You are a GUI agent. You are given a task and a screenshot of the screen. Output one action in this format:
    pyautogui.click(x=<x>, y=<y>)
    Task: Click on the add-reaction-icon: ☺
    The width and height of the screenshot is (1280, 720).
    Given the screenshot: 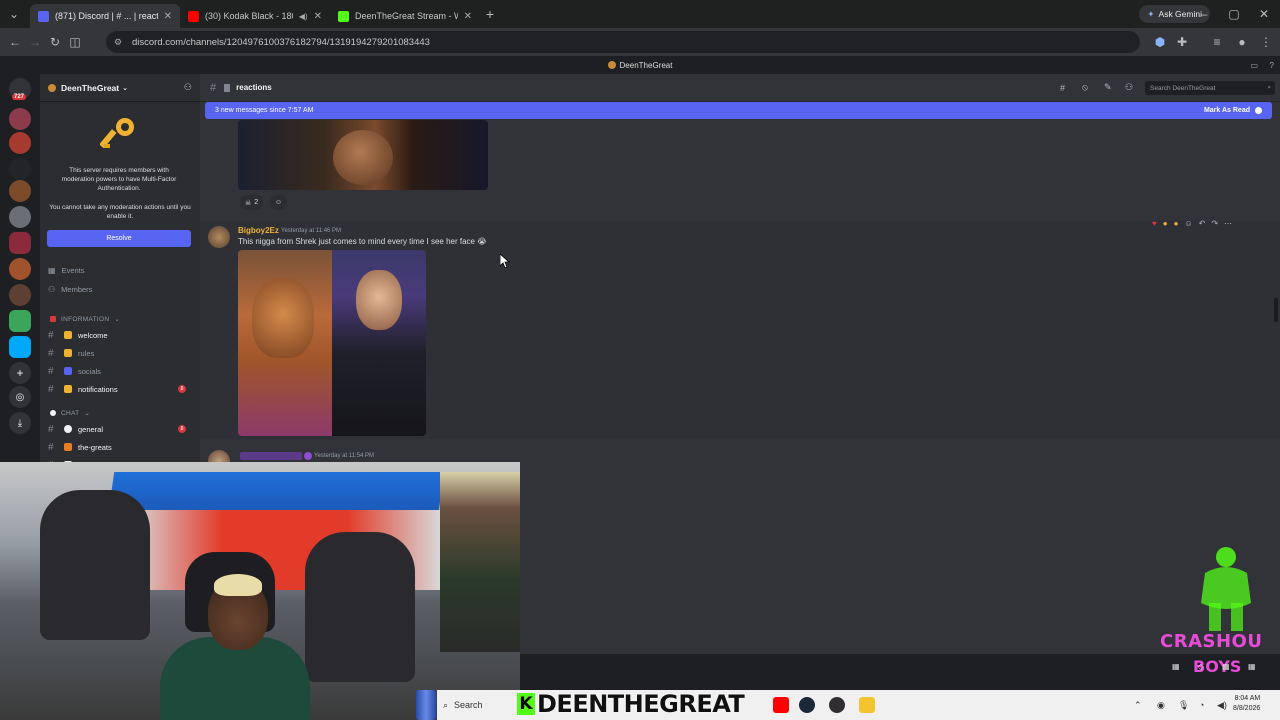 What is the action you would take?
    pyautogui.click(x=1188, y=223)
    